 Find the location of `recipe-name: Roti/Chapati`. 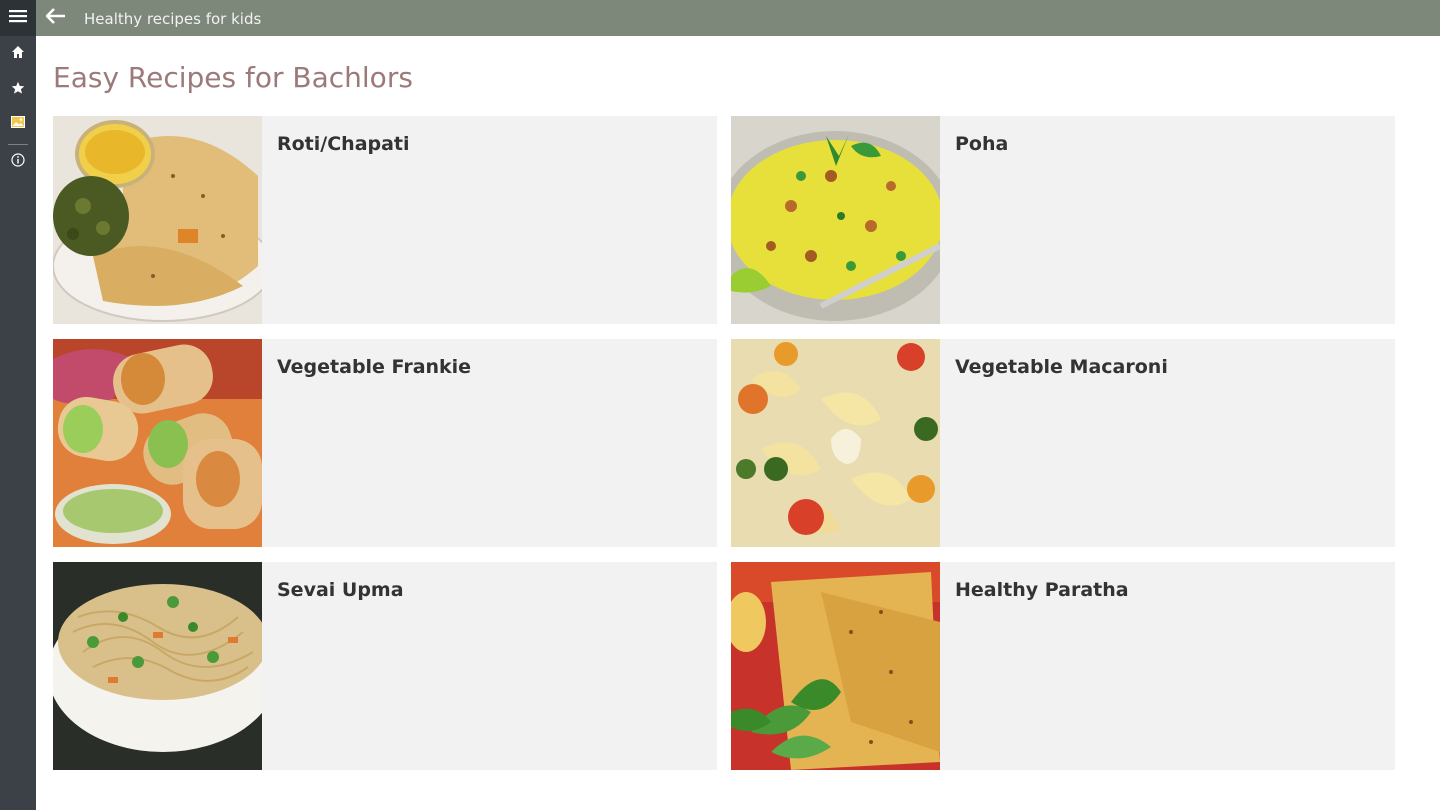

recipe-name: Roti/Chapati is located at coordinates (343, 144).